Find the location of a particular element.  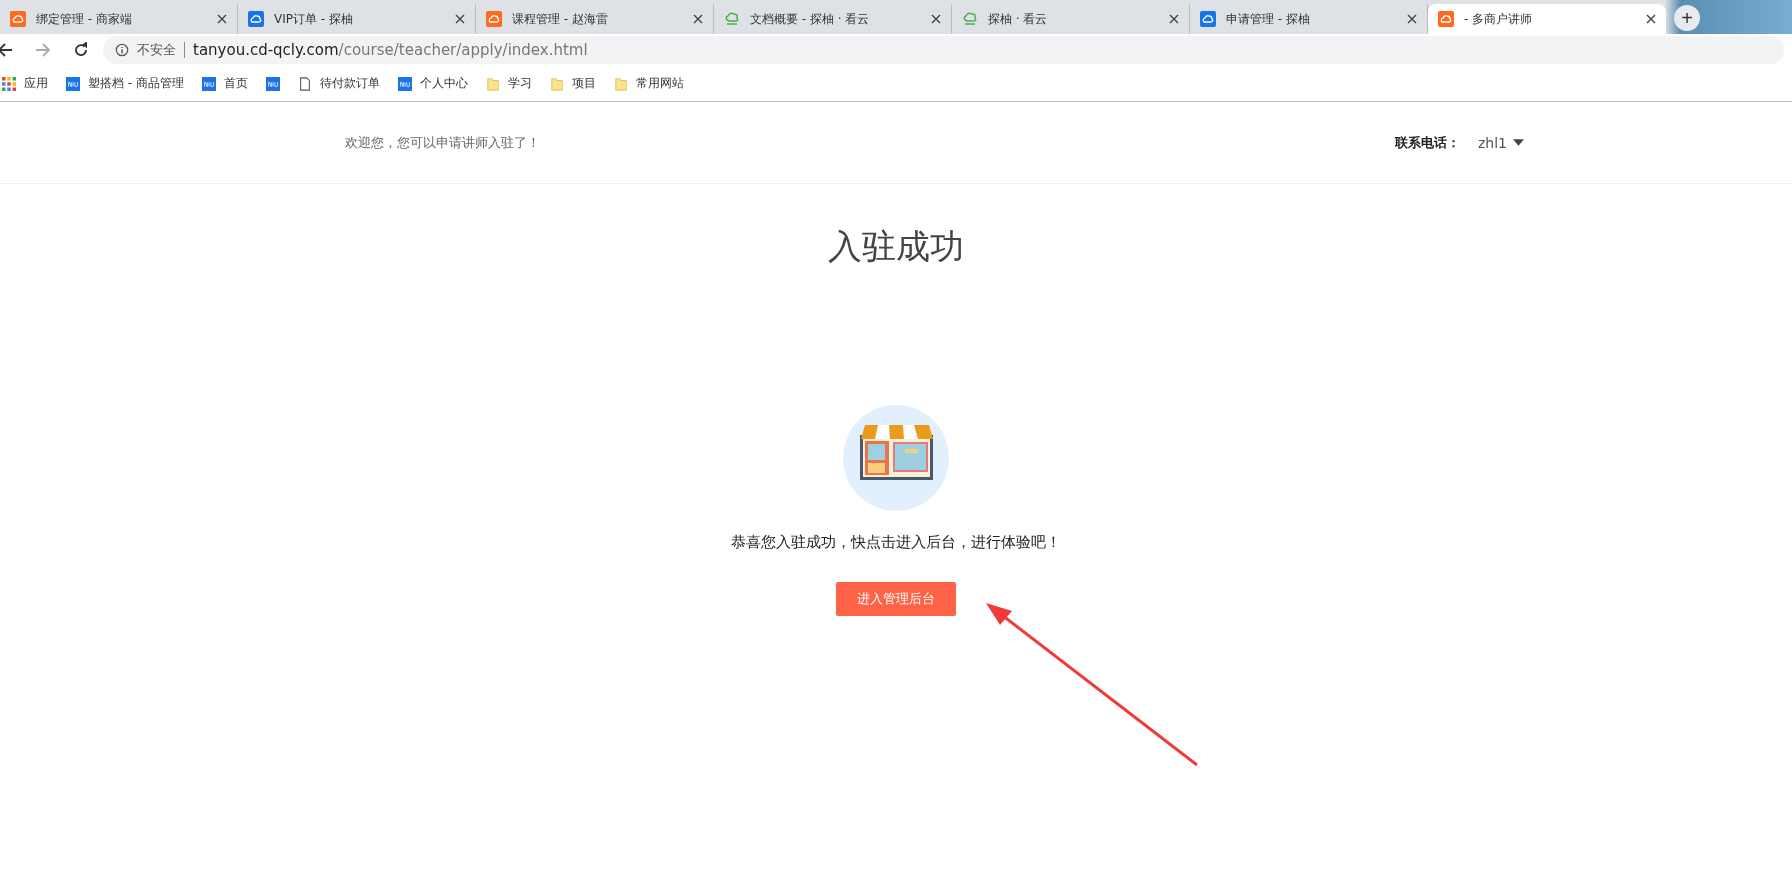

tab-title: 文档概要 - 探柚 · 看云 is located at coordinates (810, 19).